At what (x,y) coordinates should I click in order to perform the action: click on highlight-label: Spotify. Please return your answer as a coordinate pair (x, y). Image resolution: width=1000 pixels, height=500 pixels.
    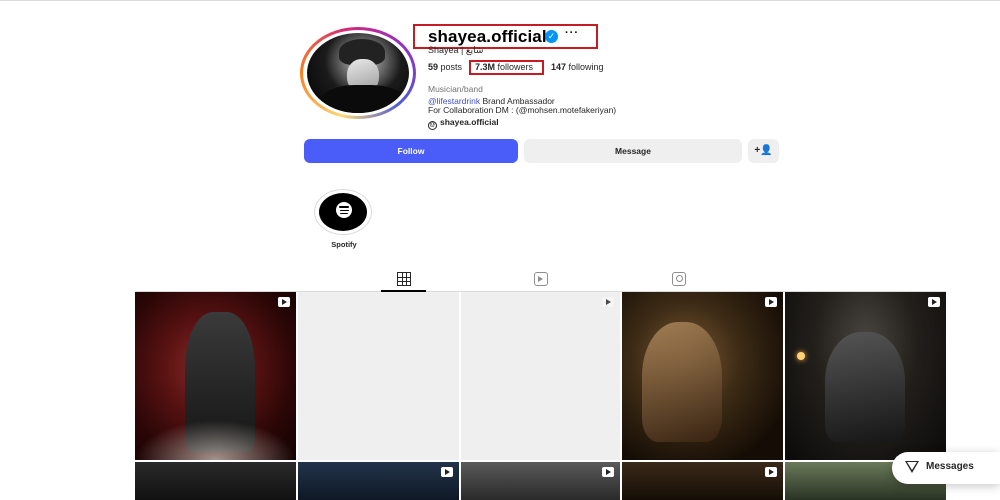
    Looking at the image, I should click on (344, 244).